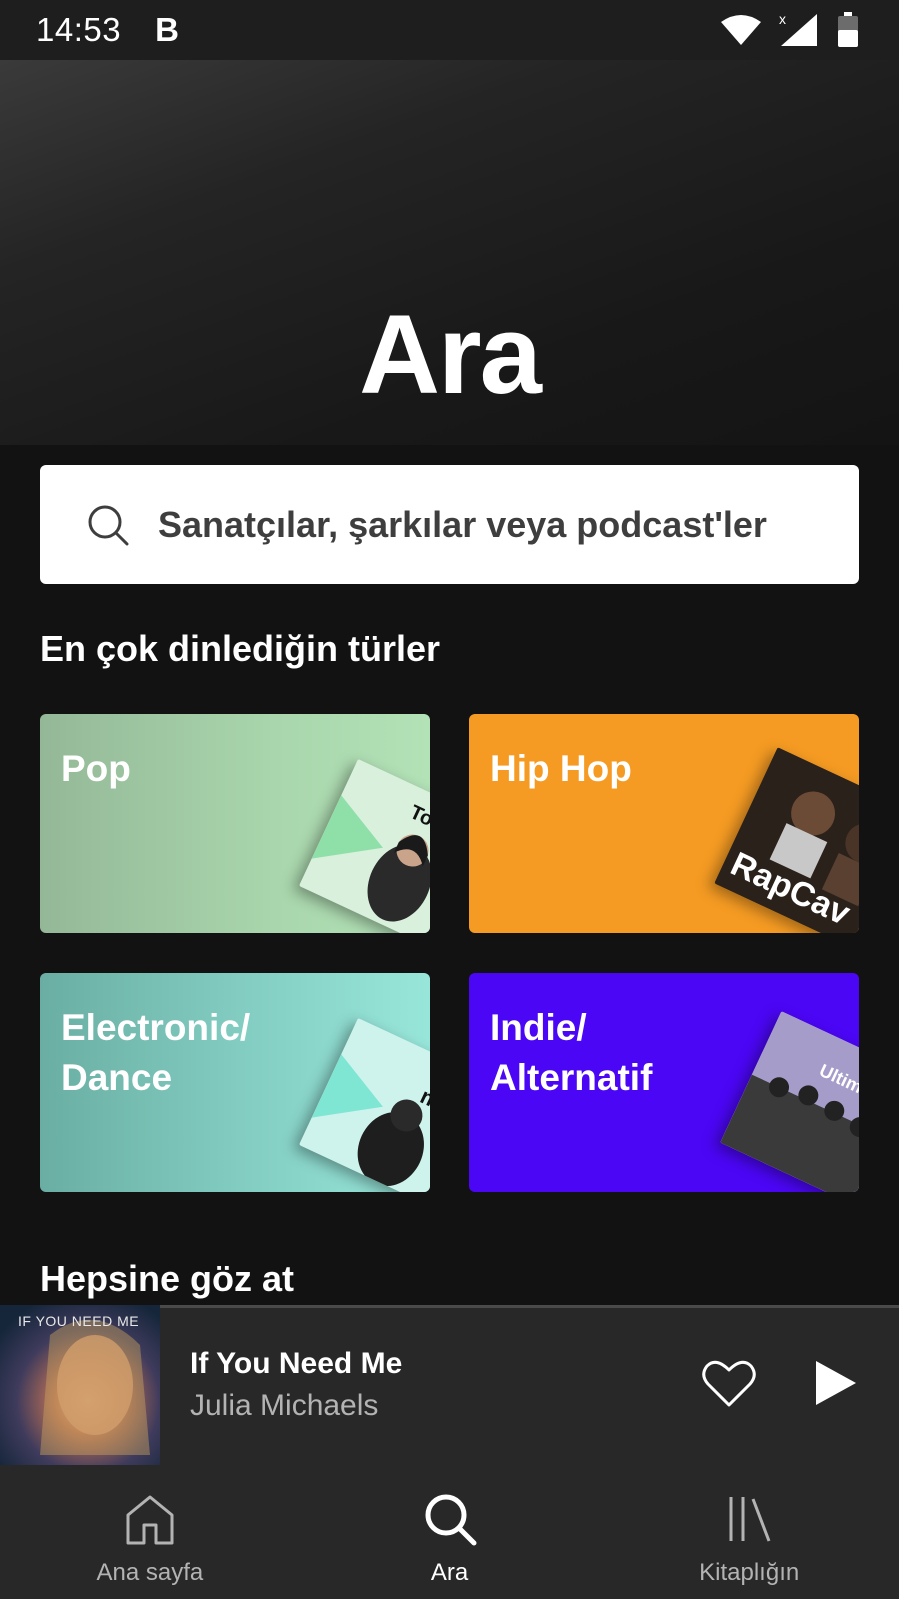 The height and width of the screenshot is (1599, 899). I want to click on genre-label: Electronic/ Dance, so click(156, 1052).